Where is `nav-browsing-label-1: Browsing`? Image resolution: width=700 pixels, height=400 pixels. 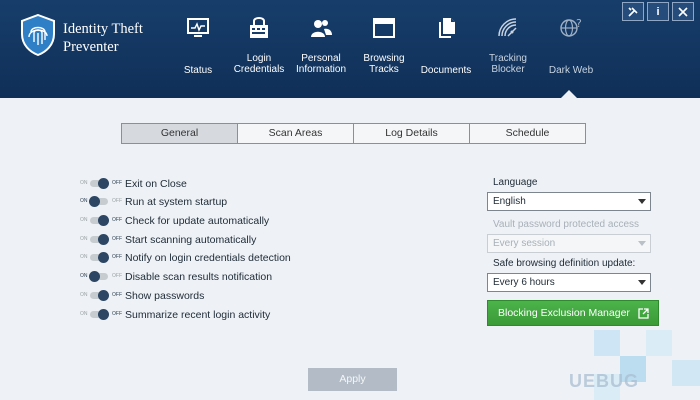
nav-browsing-label-1: Browsing is located at coordinates (384, 58).